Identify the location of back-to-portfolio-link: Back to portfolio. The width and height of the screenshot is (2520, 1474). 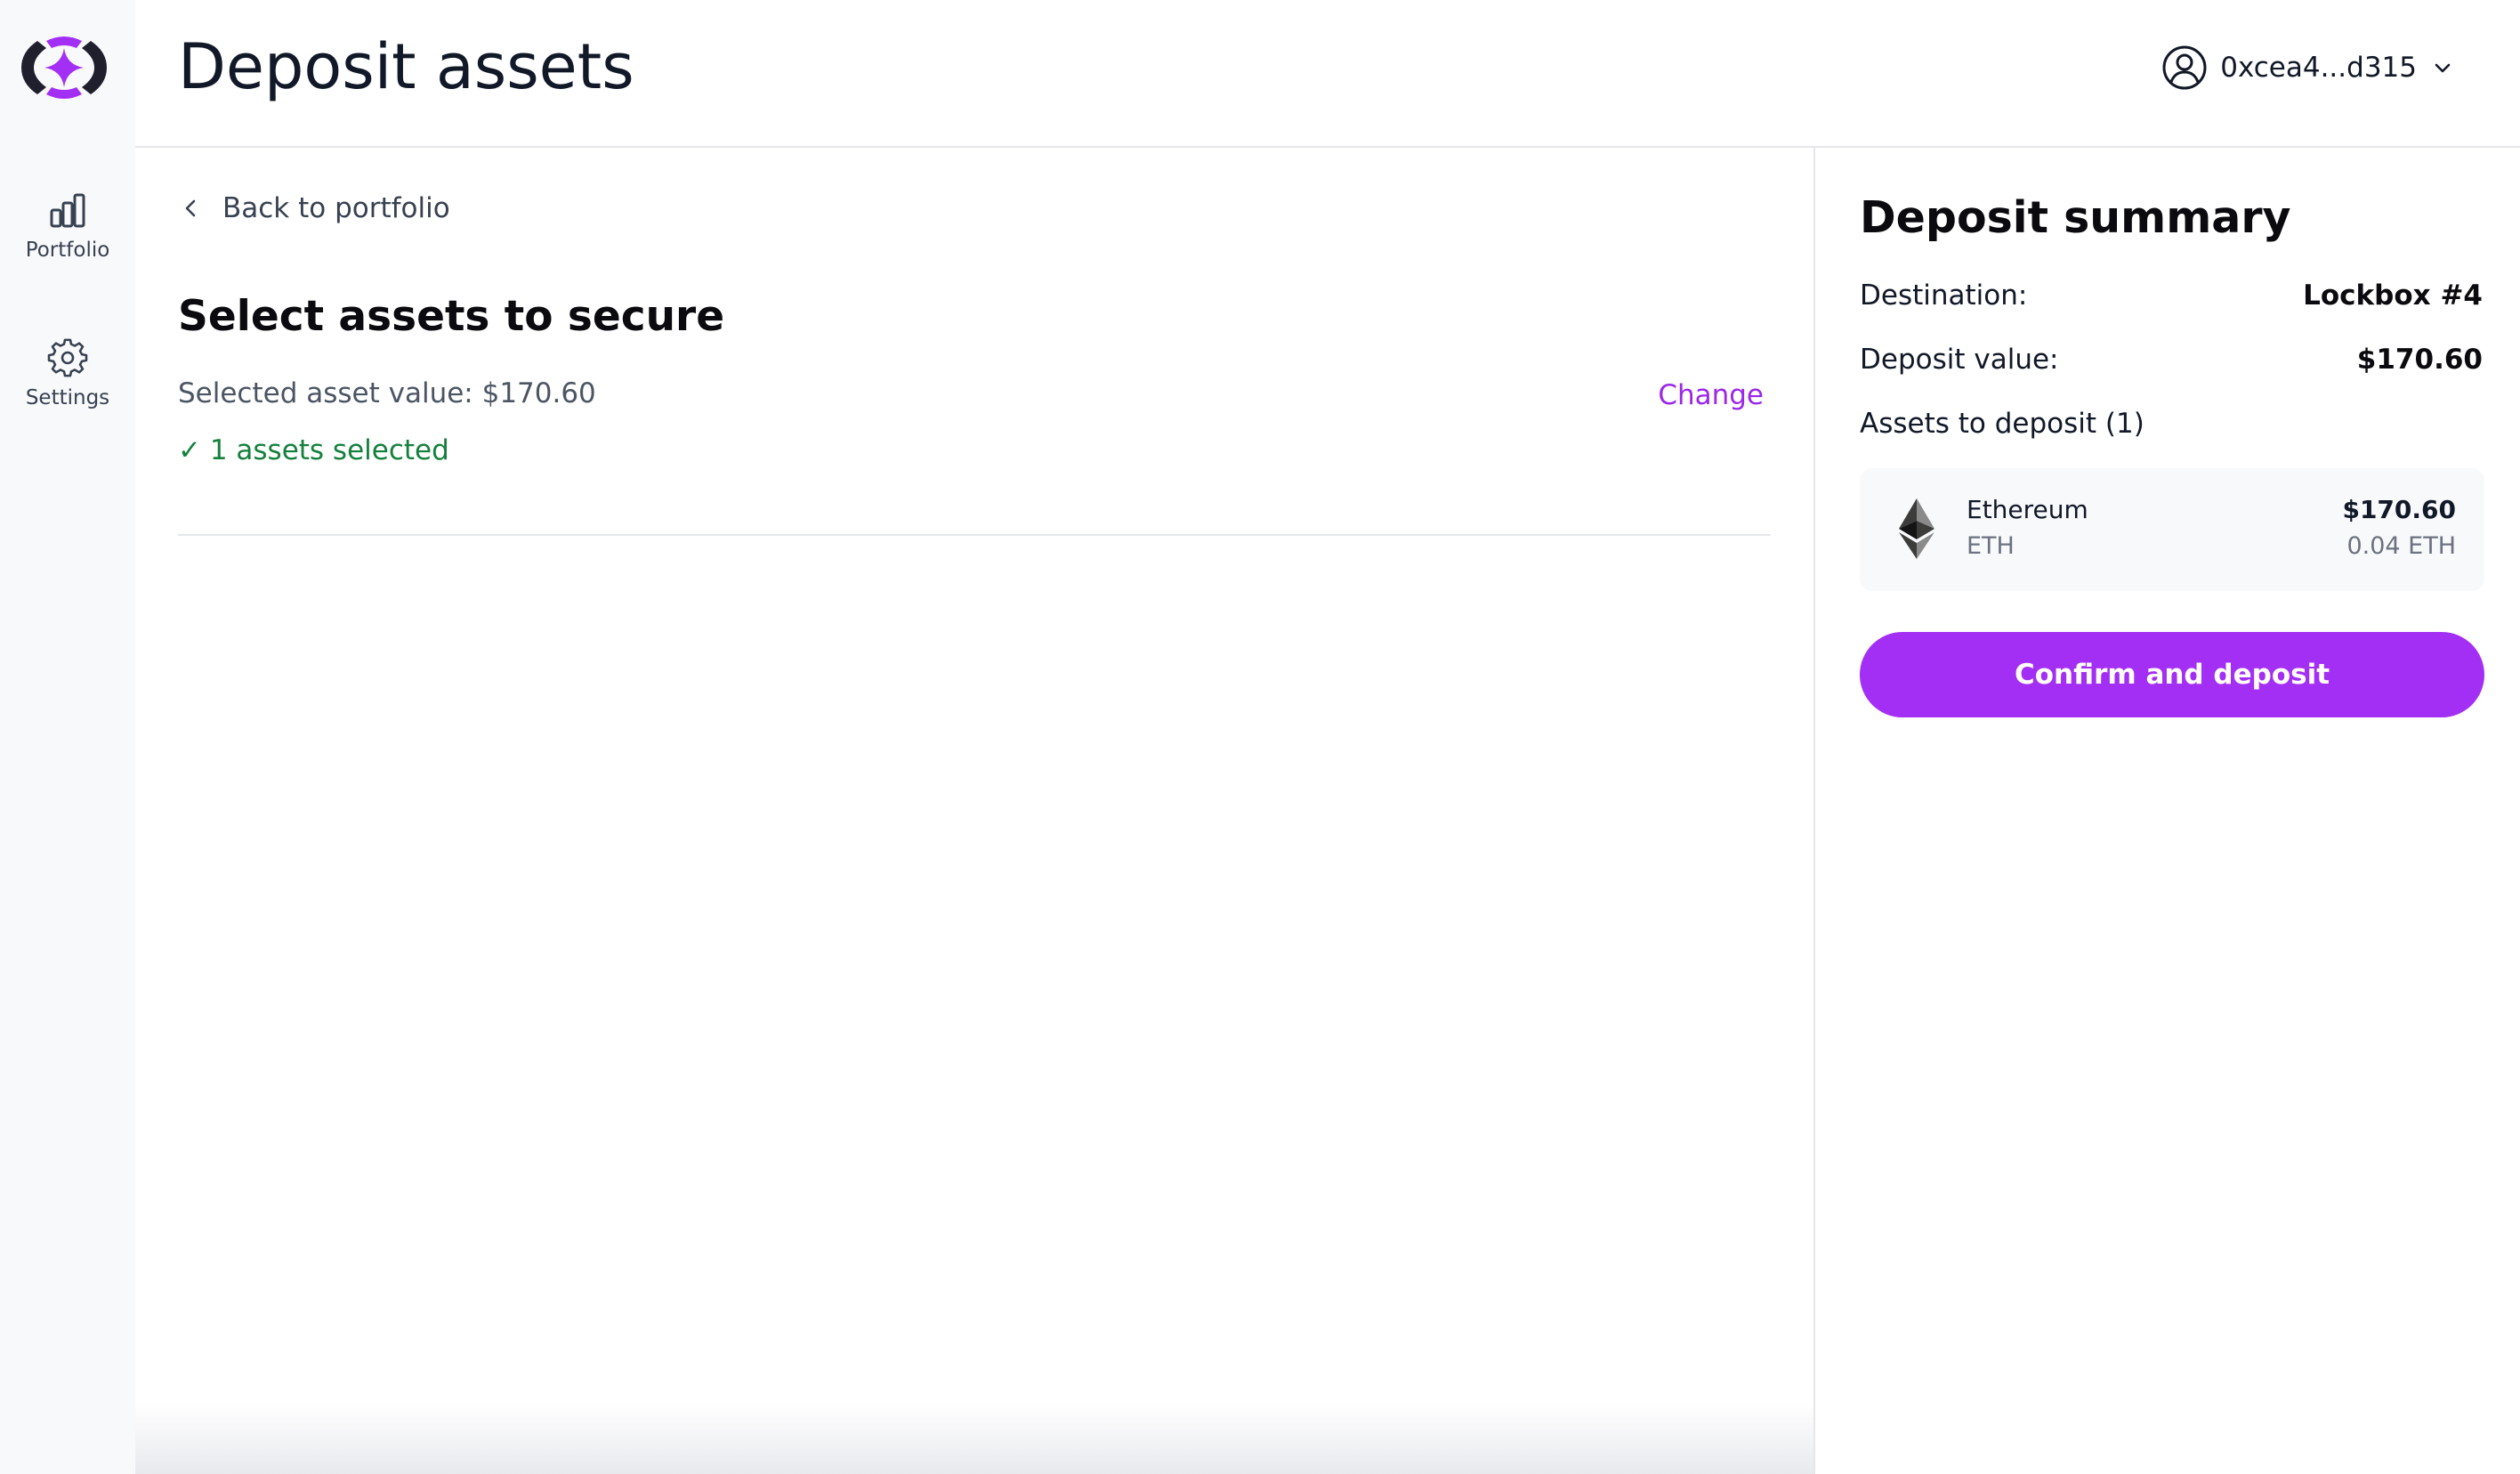
(314, 208).